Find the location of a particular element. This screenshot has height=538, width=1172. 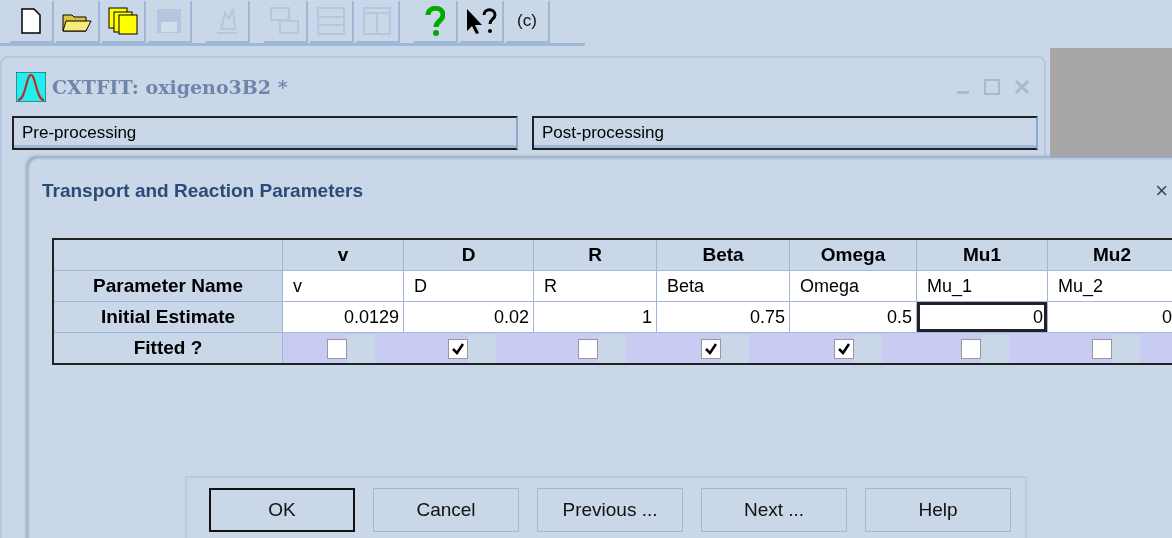

documents-icon is located at coordinates (123, 21).